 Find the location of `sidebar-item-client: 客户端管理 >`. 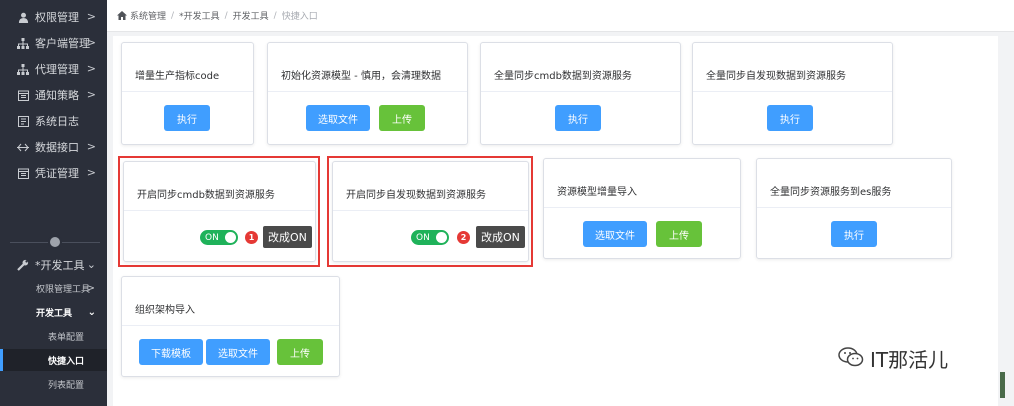

sidebar-item-client: 客户端管理 > is located at coordinates (53, 43).